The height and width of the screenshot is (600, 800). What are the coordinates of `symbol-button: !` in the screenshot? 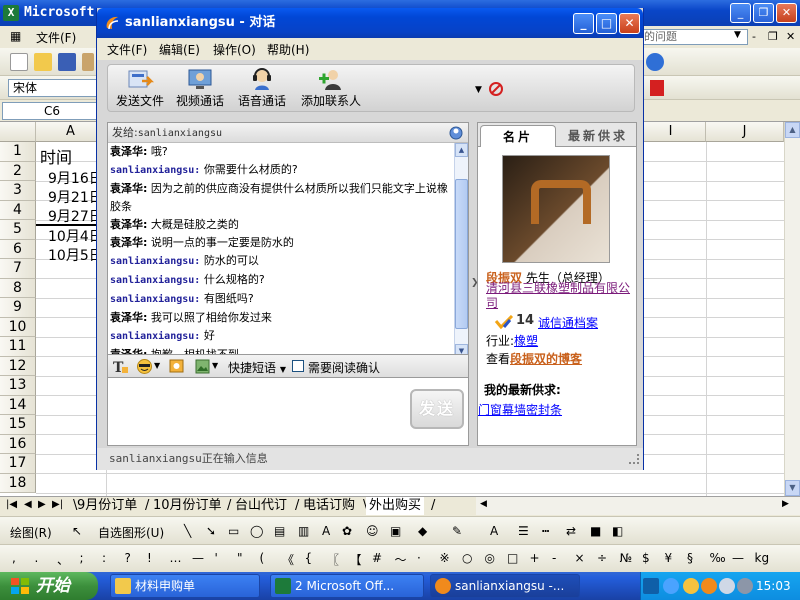 It's located at (149, 558).